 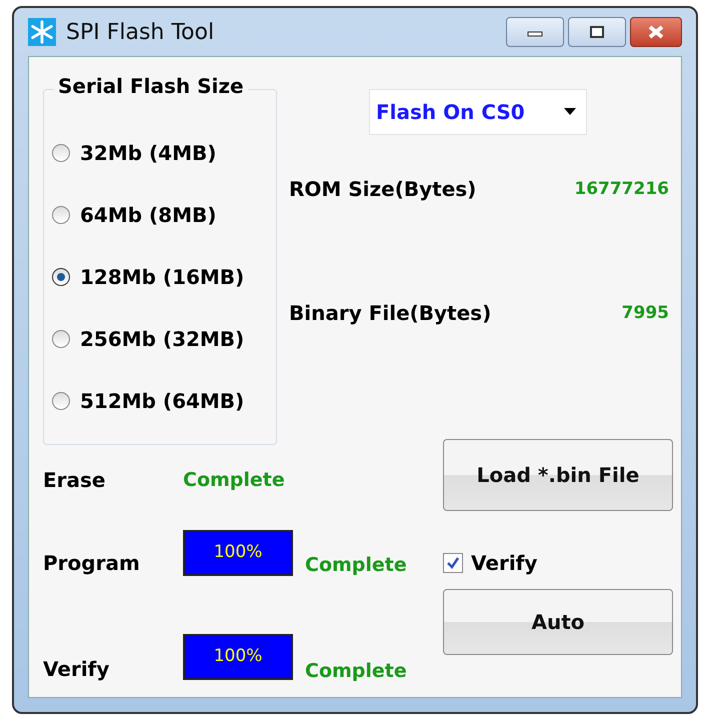 What do you see at coordinates (478, 112) in the screenshot?
I see `chip-select-dropdown: Flash On CS0` at bounding box center [478, 112].